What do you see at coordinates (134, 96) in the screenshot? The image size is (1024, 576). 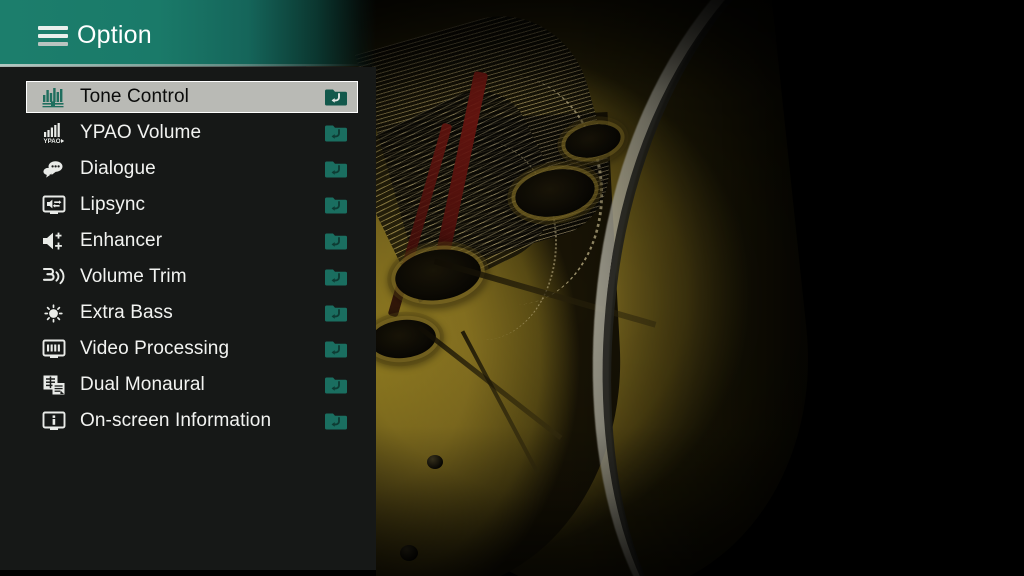 I see `menu-item-label: Tone Control` at bounding box center [134, 96].